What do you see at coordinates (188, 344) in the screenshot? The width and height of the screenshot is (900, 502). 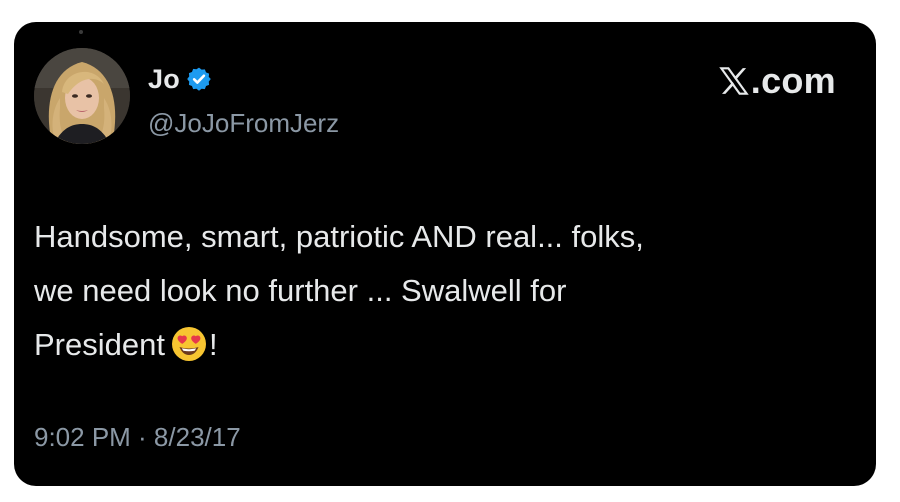 I see `heart-eyes-emoji-icon` at bounding box center [188, 344].